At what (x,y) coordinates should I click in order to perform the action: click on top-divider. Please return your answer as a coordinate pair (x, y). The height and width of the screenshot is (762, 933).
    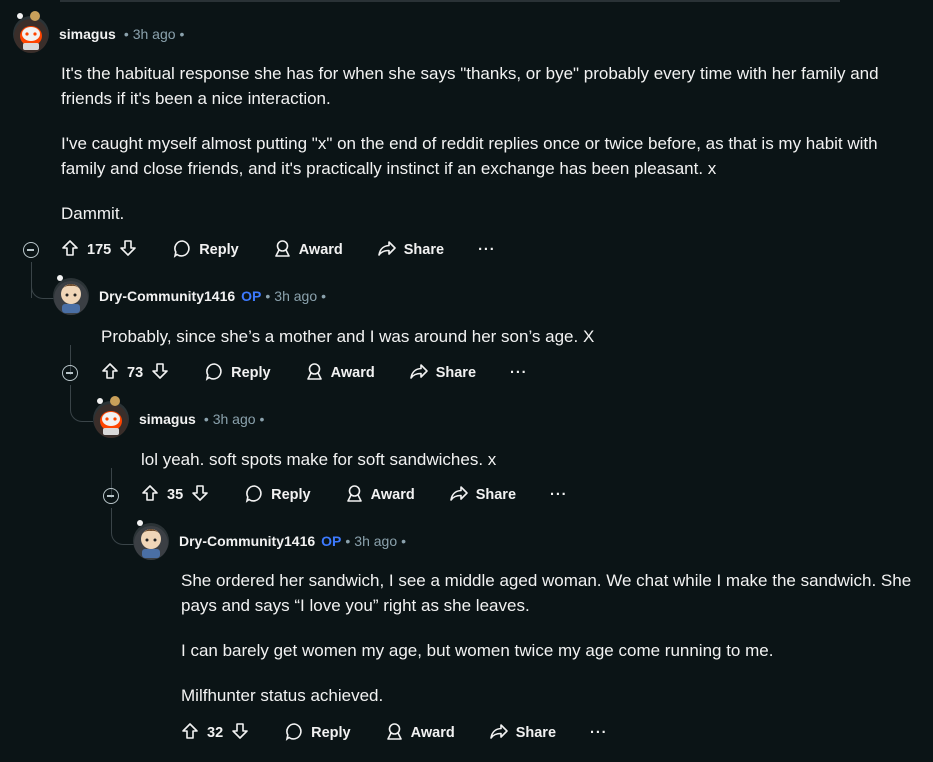
    Looking at the image, I should click on (450, 1).